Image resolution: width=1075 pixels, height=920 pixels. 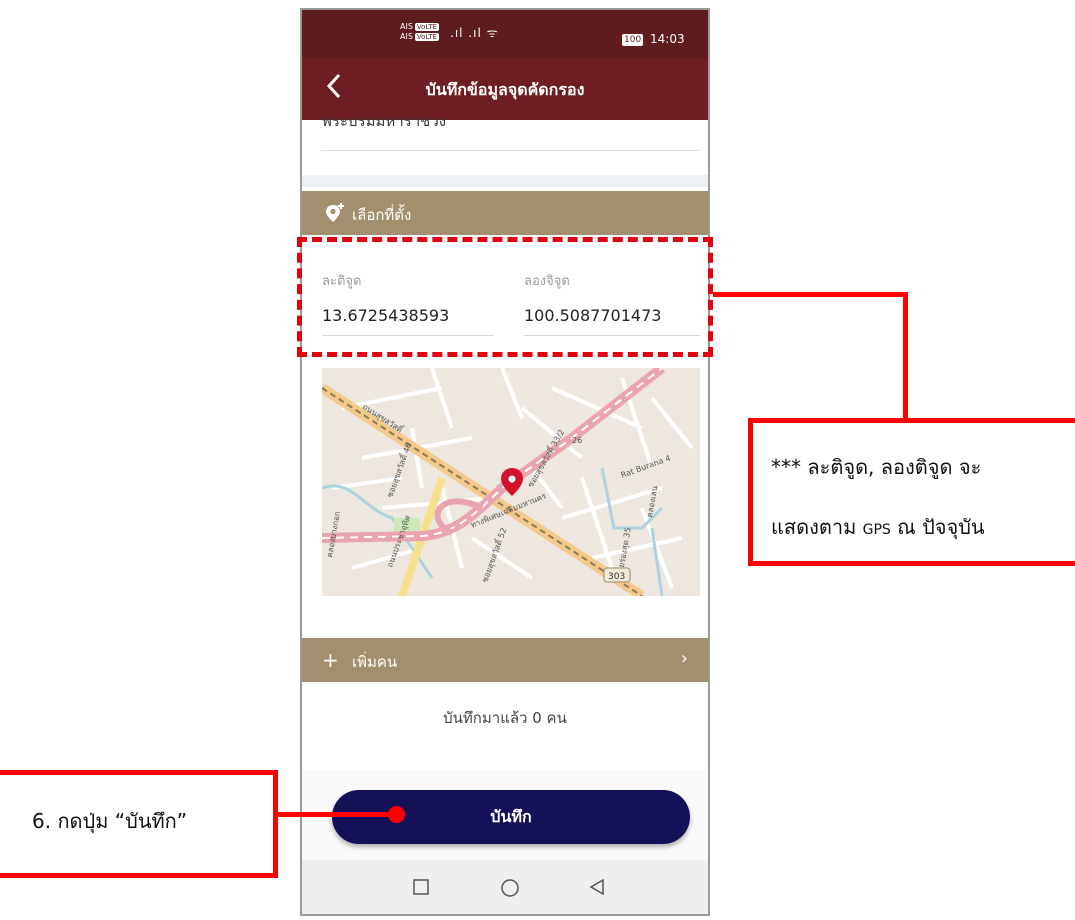 I want to click on coordinates-highlight, so click(x=505, y=297).